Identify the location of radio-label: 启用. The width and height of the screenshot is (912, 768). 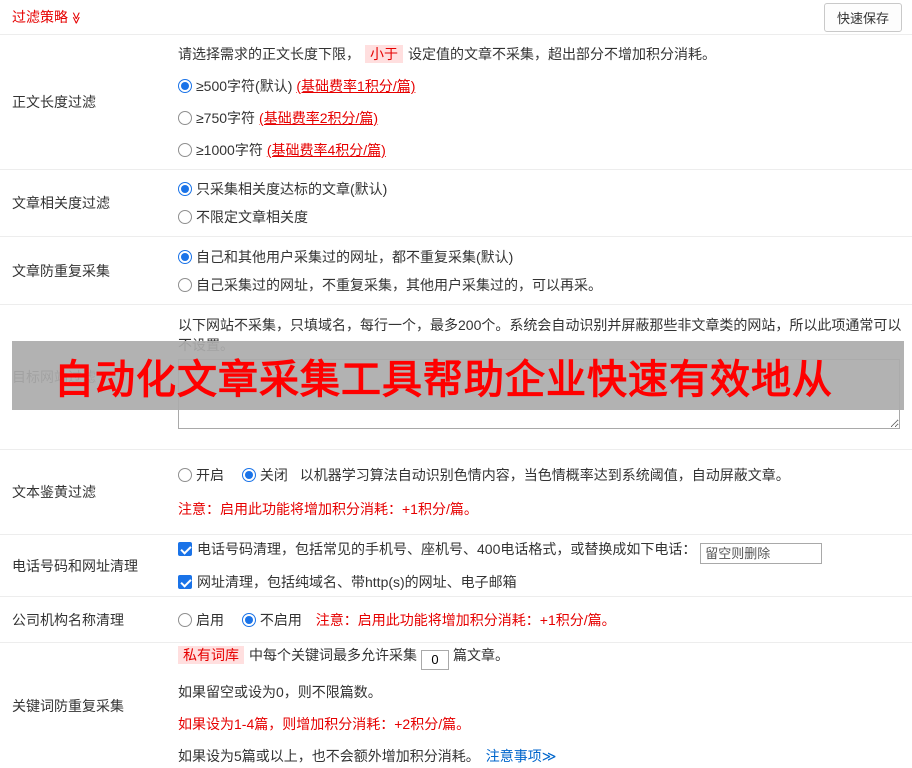
(210, 619).